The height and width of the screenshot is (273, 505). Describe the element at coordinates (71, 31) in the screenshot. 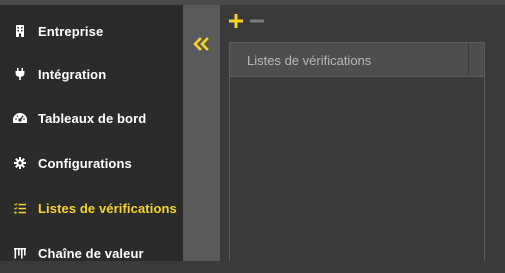

I see `sidebar-item-label: Entreprise` at that location.